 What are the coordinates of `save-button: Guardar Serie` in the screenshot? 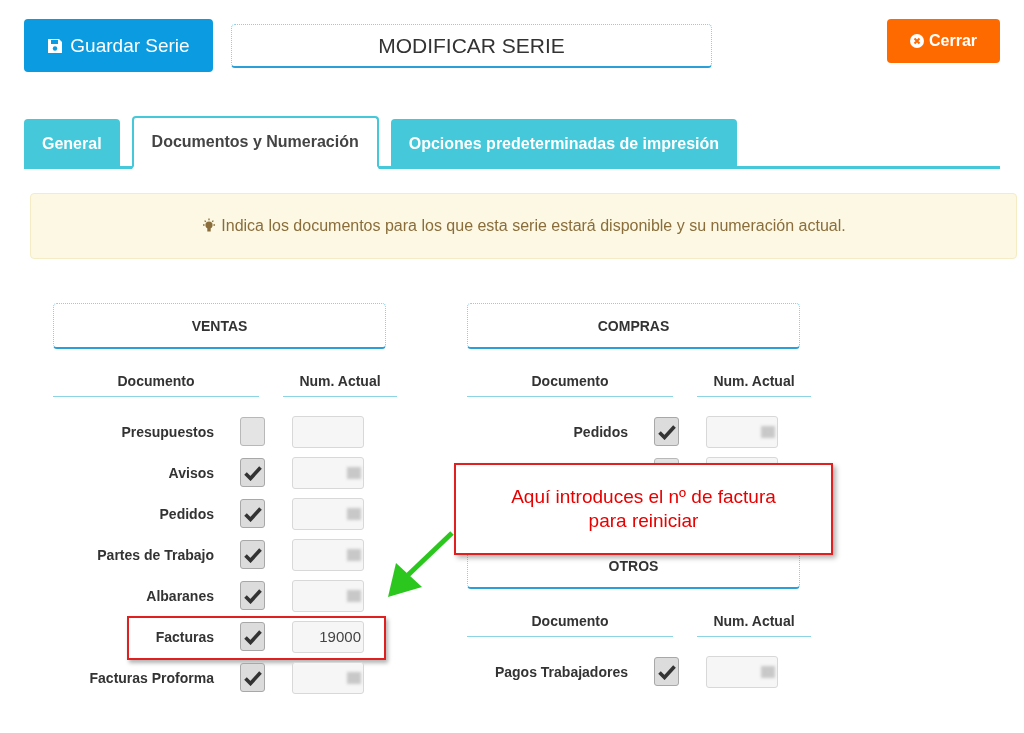 It's located at (118, 45).